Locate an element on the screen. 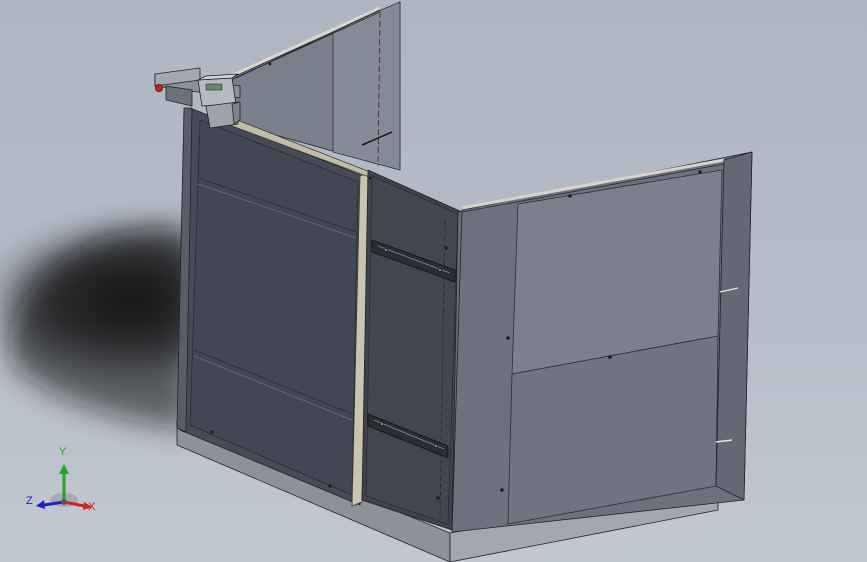  y-axis-label: Y is located at coordinates (63, 452).